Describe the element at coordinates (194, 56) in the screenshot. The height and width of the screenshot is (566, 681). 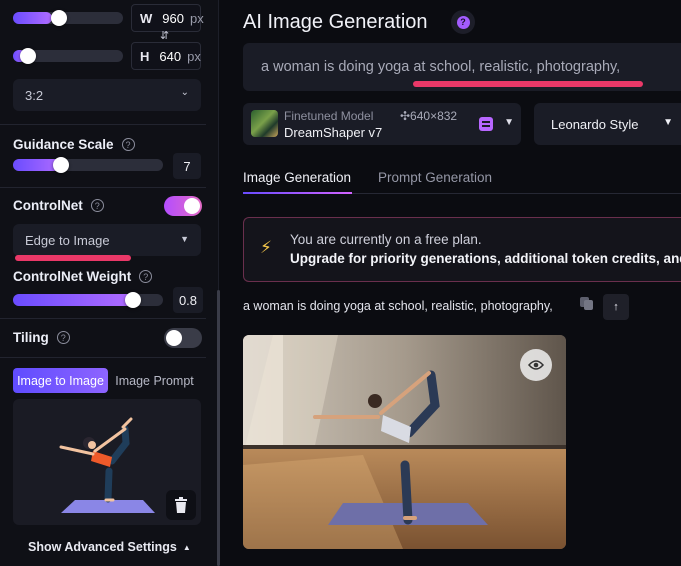
I see `height-unit: px` at that location.